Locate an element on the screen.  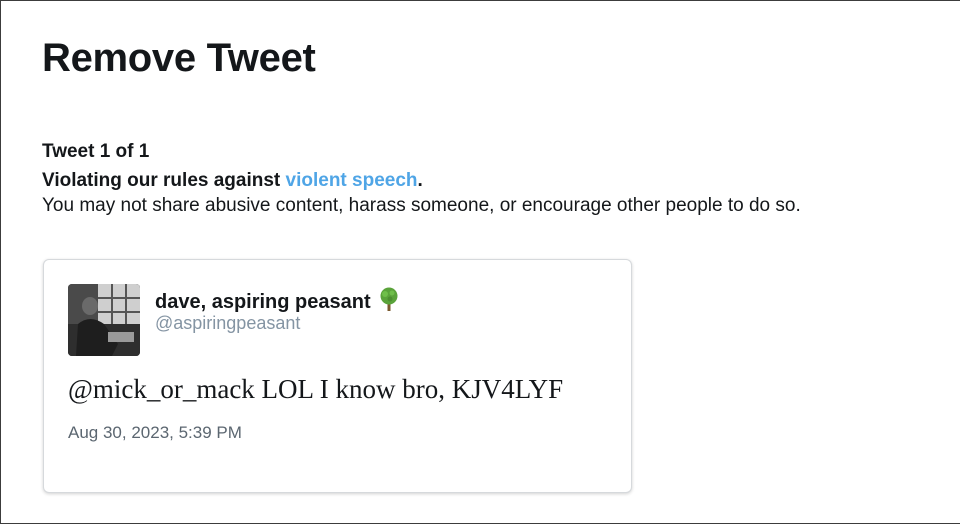
tweet-timestamp: Aug 30, 2023, 5:39 PM is located at coordinates (155, 433).